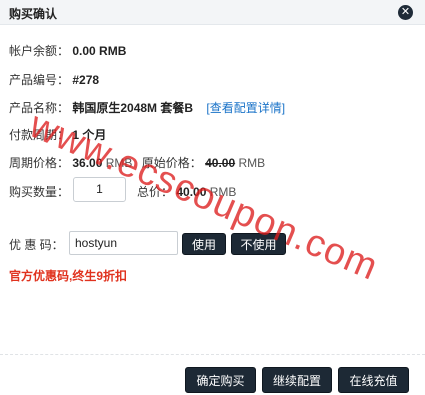 The width and height of the screenshot is (425, 395). I want to click on qty-label-row: 购买数量：, so click(39, 191).